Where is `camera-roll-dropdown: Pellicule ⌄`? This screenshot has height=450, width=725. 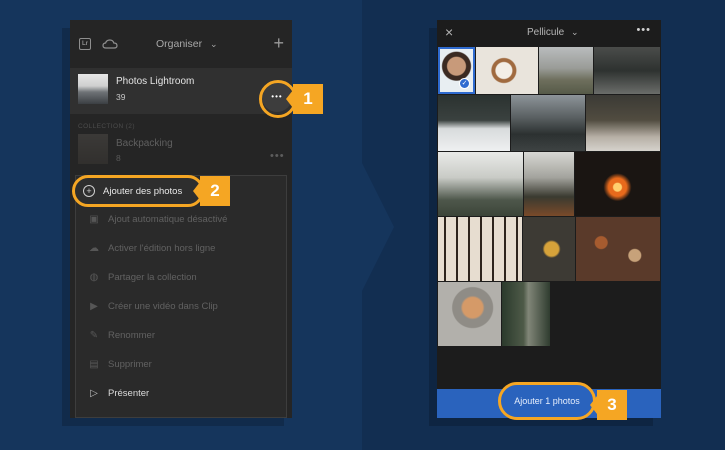
camera-roll-dropdown: Pellicule ⌄ is located at coordinates (553, 32).